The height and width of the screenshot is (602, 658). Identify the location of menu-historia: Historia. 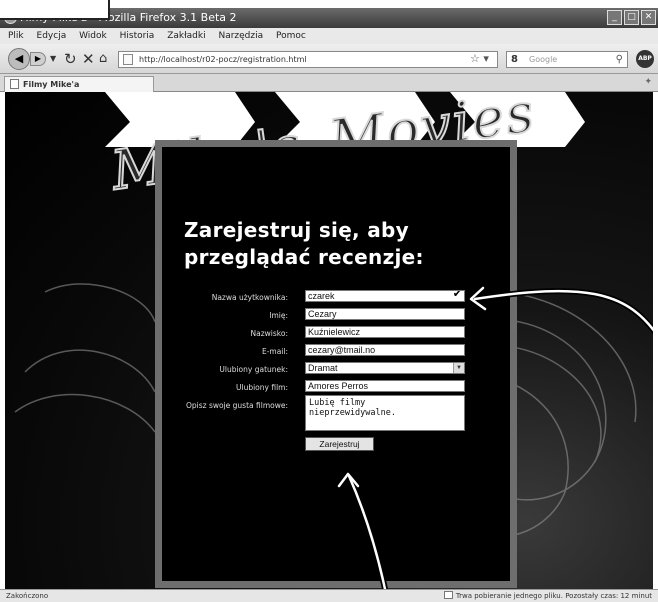
(137, 36).